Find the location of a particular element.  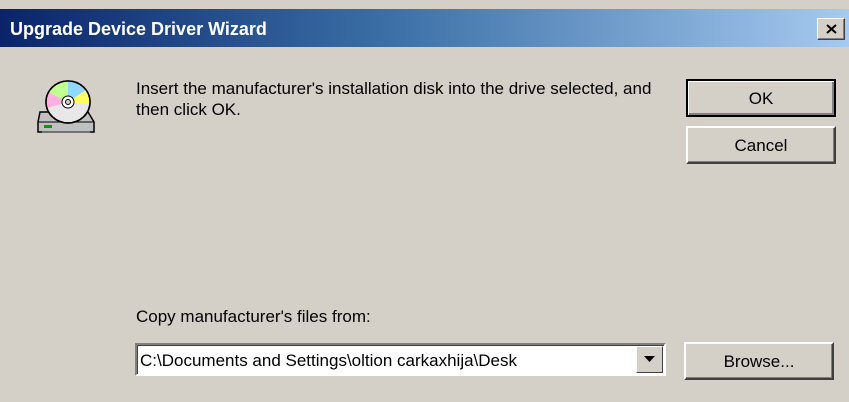

chevron-down-icon is located at coordinates (649, 359).